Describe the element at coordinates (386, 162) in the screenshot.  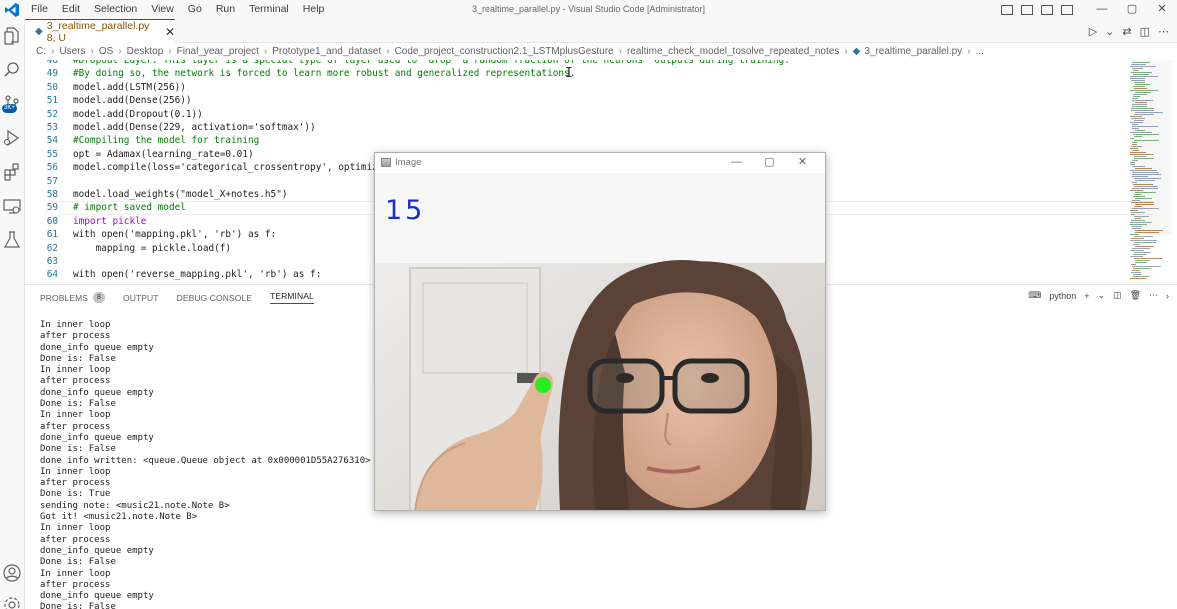
I see `image-window-icon` at that location.